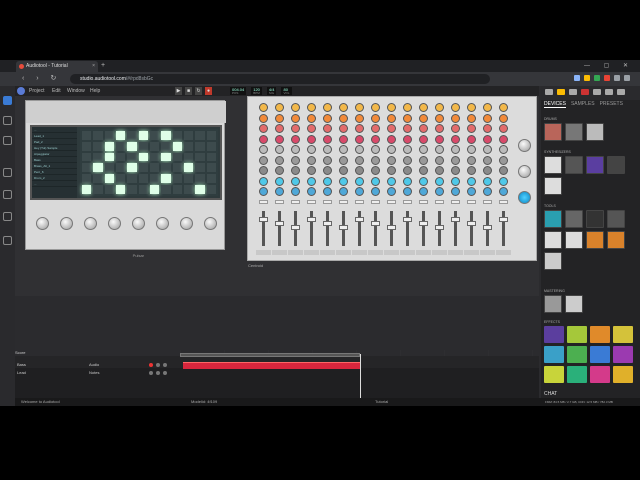  Describe the element at coordinates (93, 66) in the screenshot. I see `tab-close-icon: ×` at that location.